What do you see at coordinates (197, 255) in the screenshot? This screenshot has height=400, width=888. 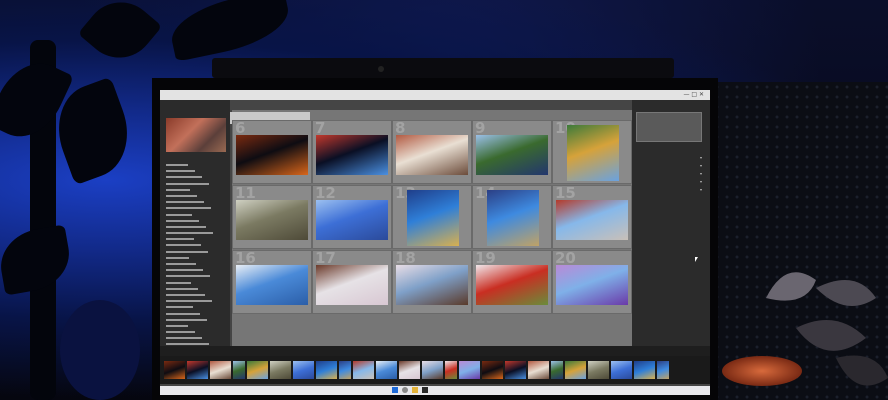 I see `folder-tree` at bounding box center [197, 255].